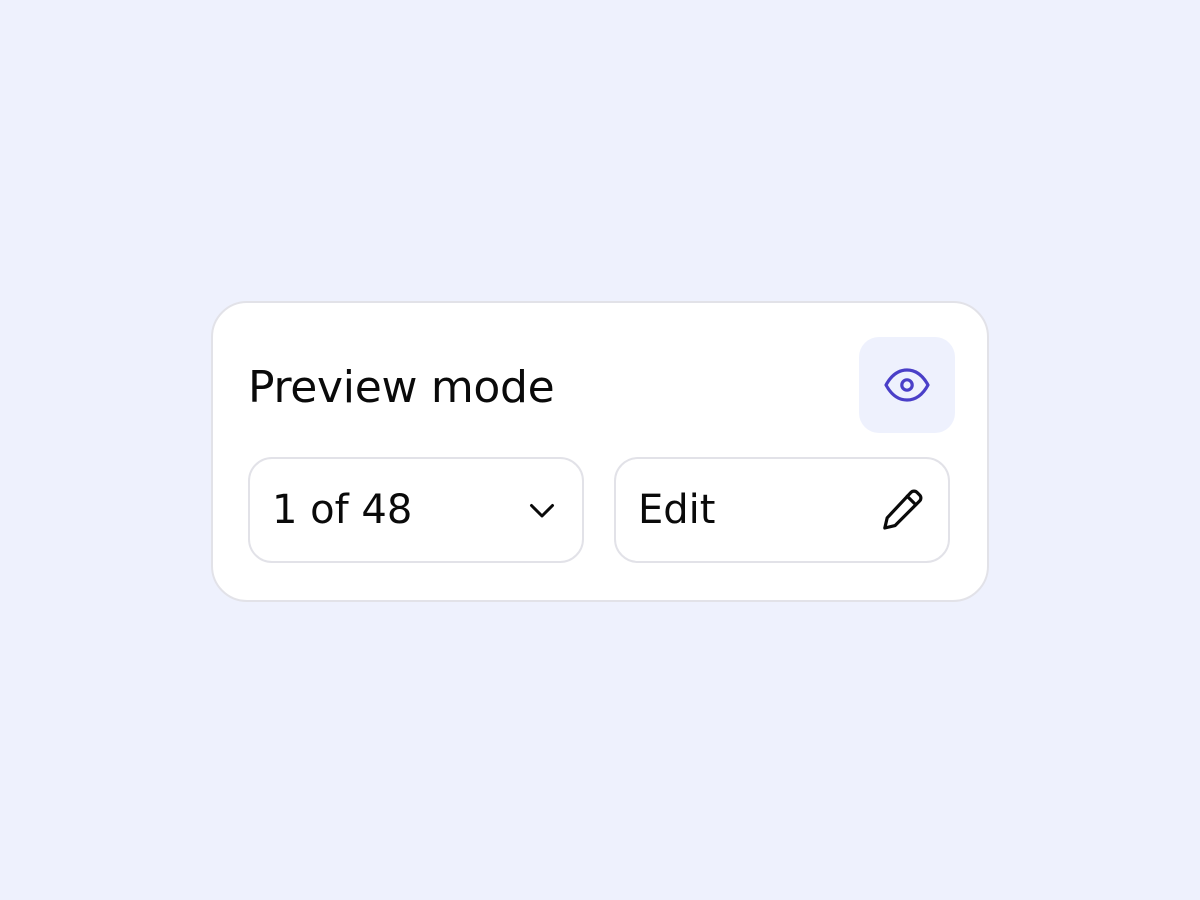 The image size is (1200, 900). Describe the element at coordinates (542, 510) in the screenshot. I see `chevron-down-icon` at that location.